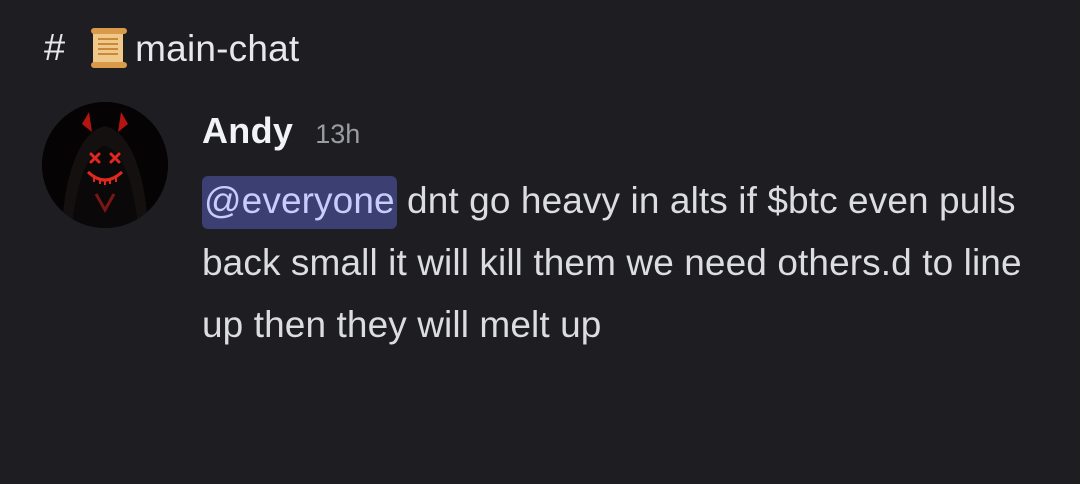  I want to click on author-name: Andy, so click(247, 131).